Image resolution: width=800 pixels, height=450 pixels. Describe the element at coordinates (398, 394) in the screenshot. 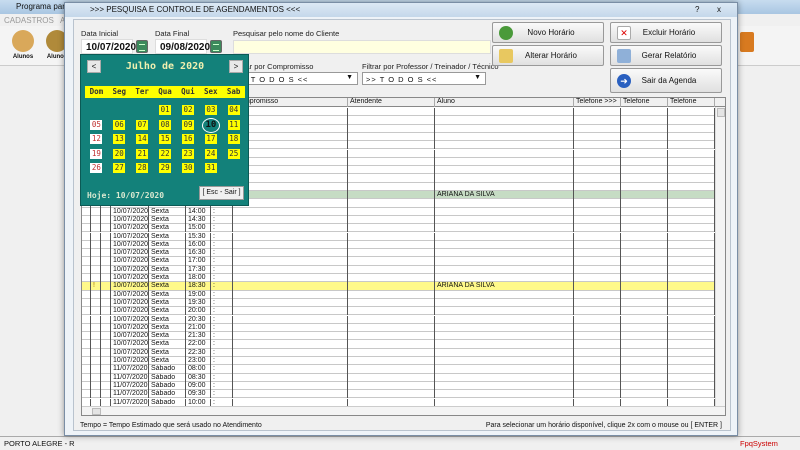

I see `table-row: 11/07/2020 Sábado 09:30:` at that location.